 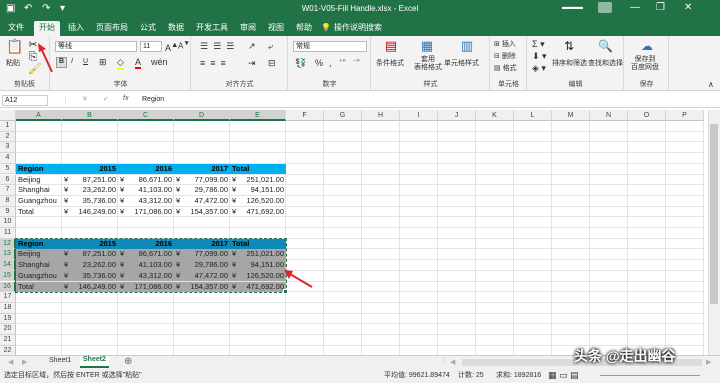 What do you see at coordinates (24, 362) in the screenshot?
I see `next-sheet-icon: ▶` at bounding box center [24, 362].